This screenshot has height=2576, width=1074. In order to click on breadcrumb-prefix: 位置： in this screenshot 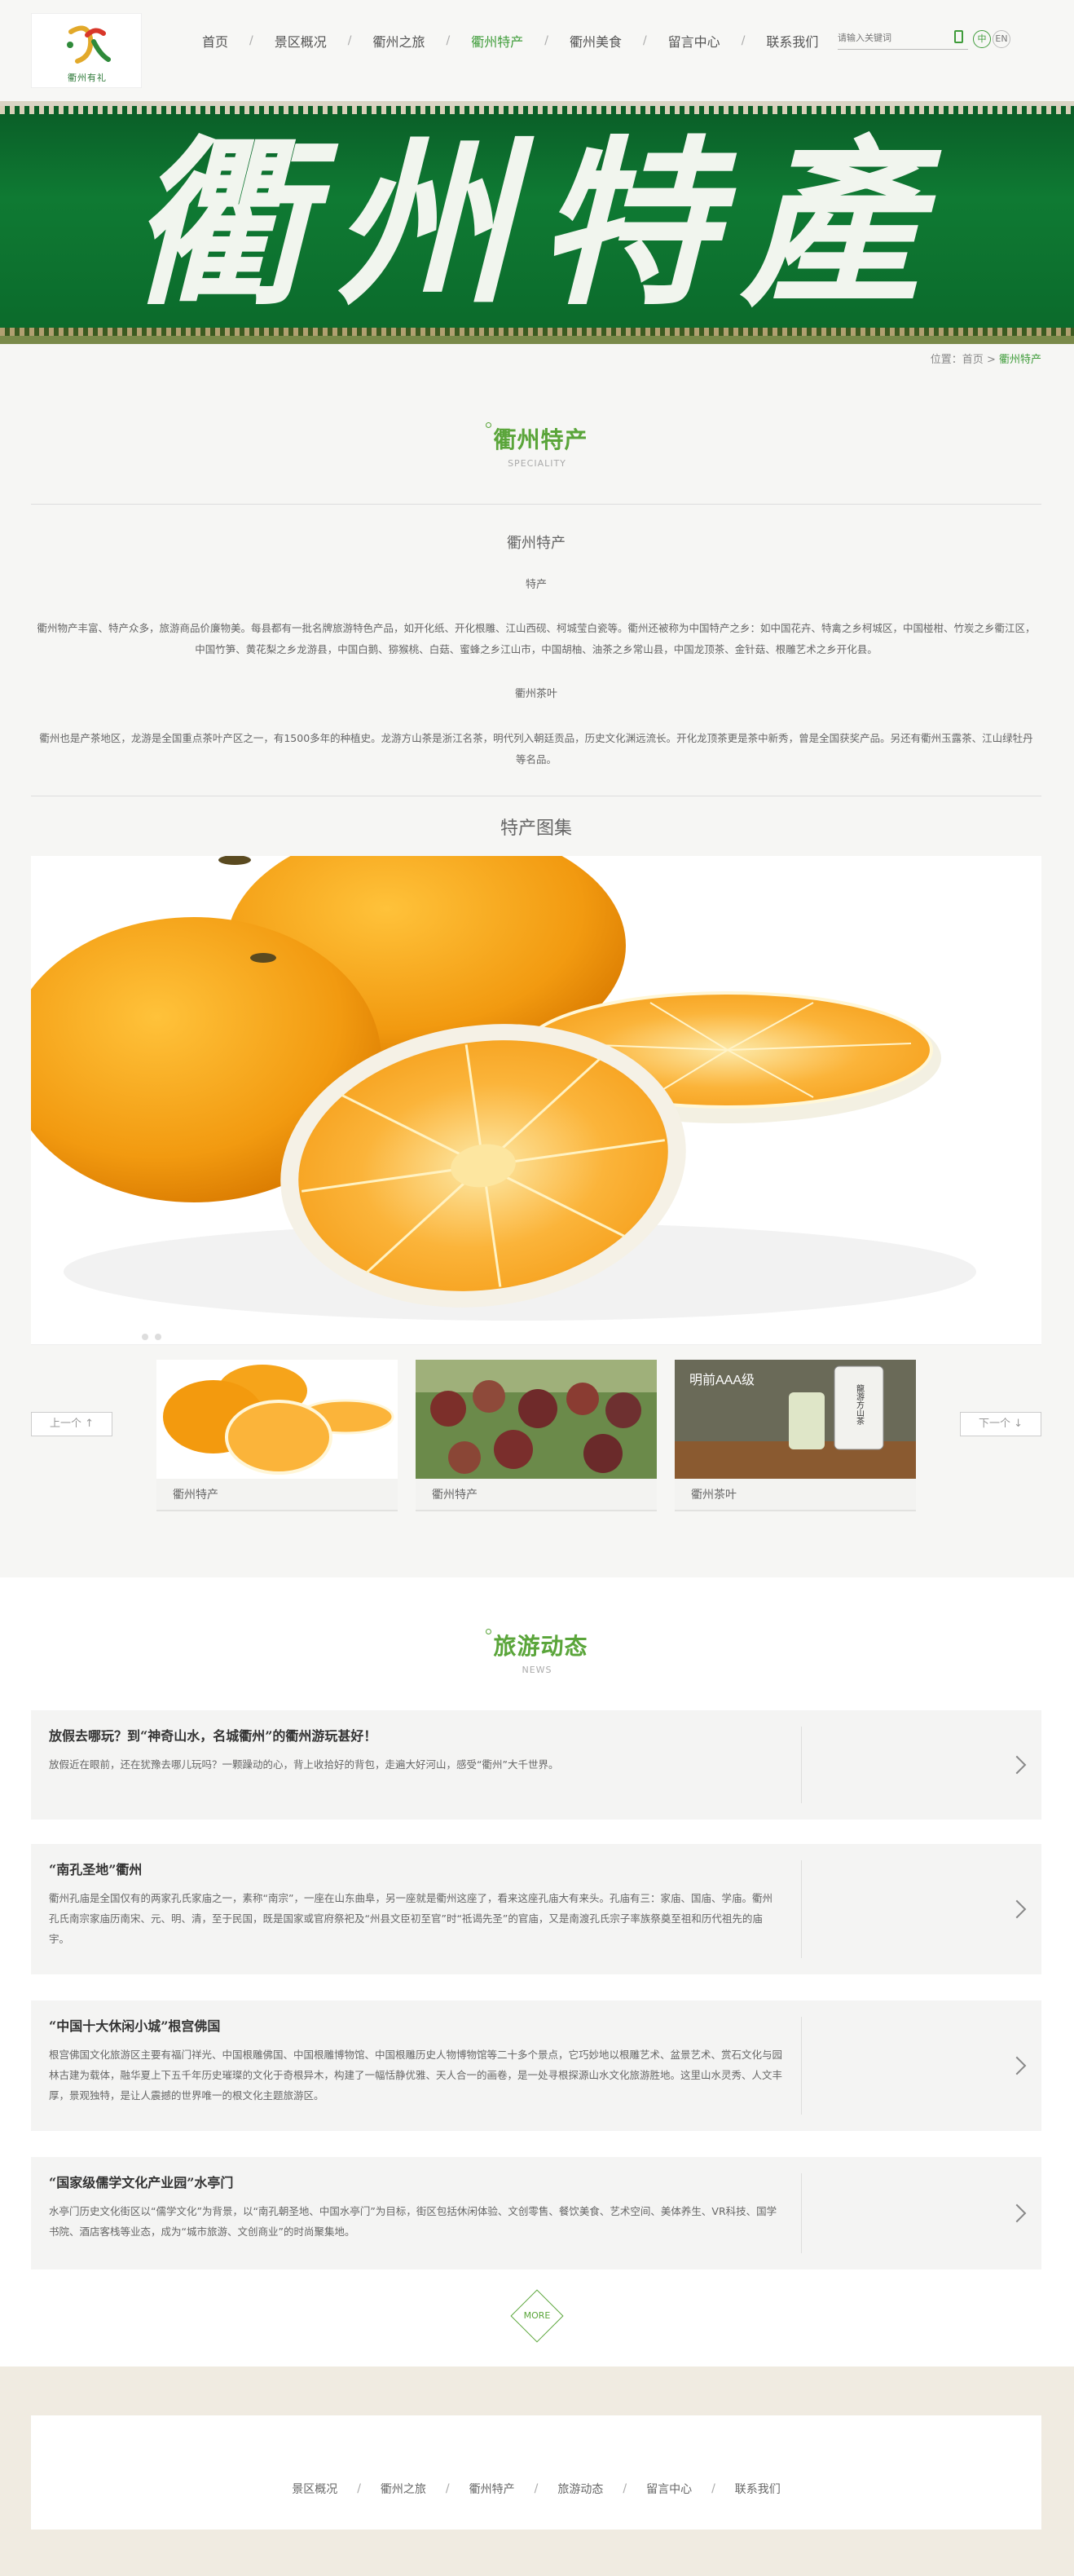, I will do `click(946, 360)`.